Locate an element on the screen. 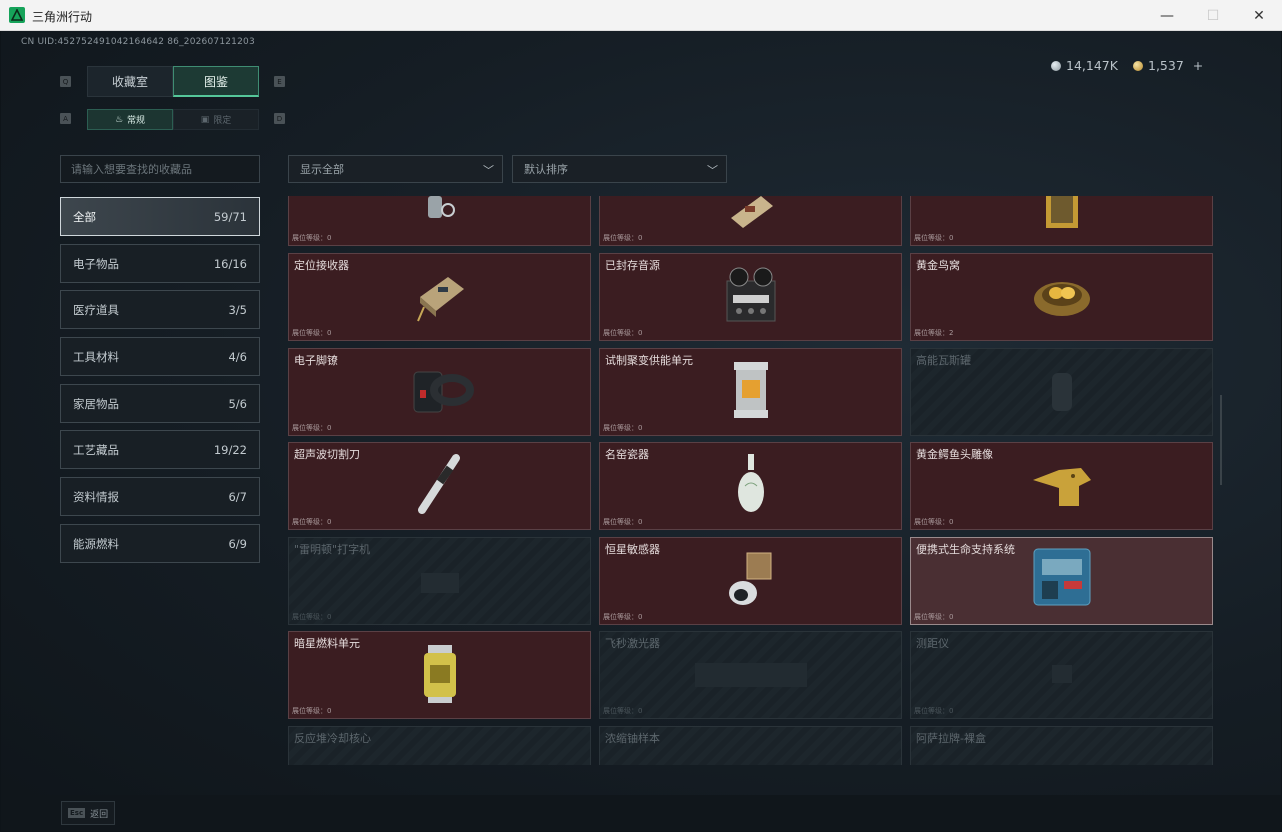 The image size is (1282, 832). category-all: 全部 59/71 is located at coordinates (160, 216).